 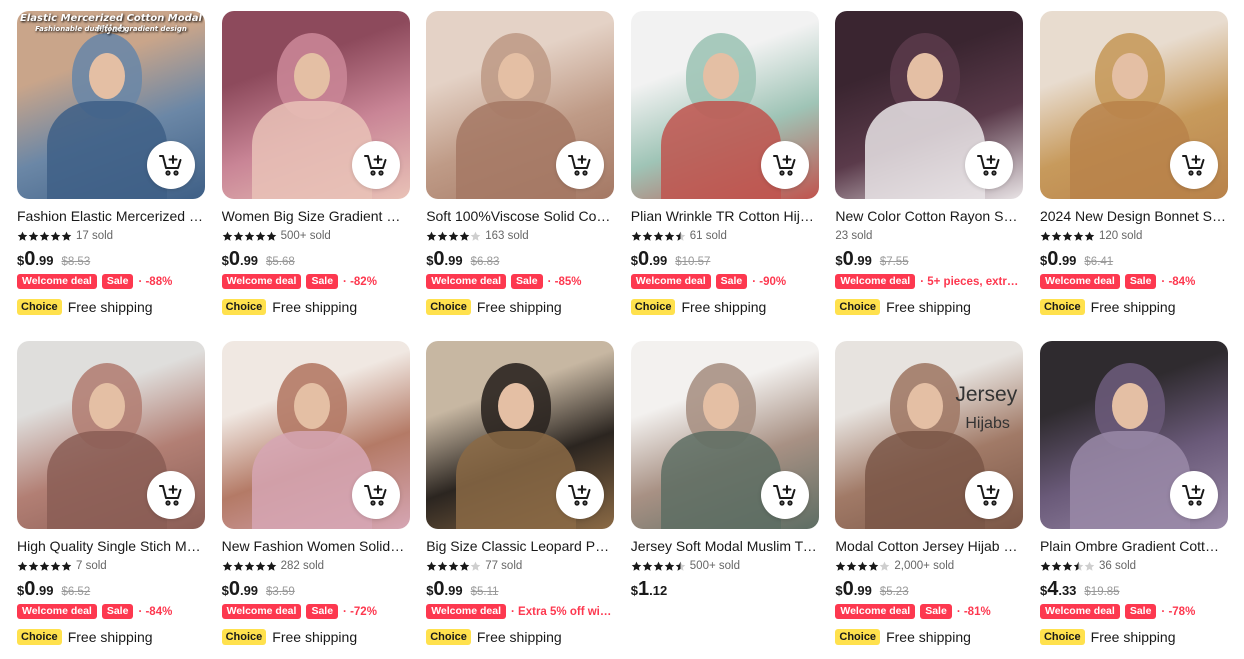 What do you see at coordinates (724, 216) in the screenshot?
I see `product-title: Plian Wrinkle TR Cotton Hijab Scarf` at bounding box center [724, 216].